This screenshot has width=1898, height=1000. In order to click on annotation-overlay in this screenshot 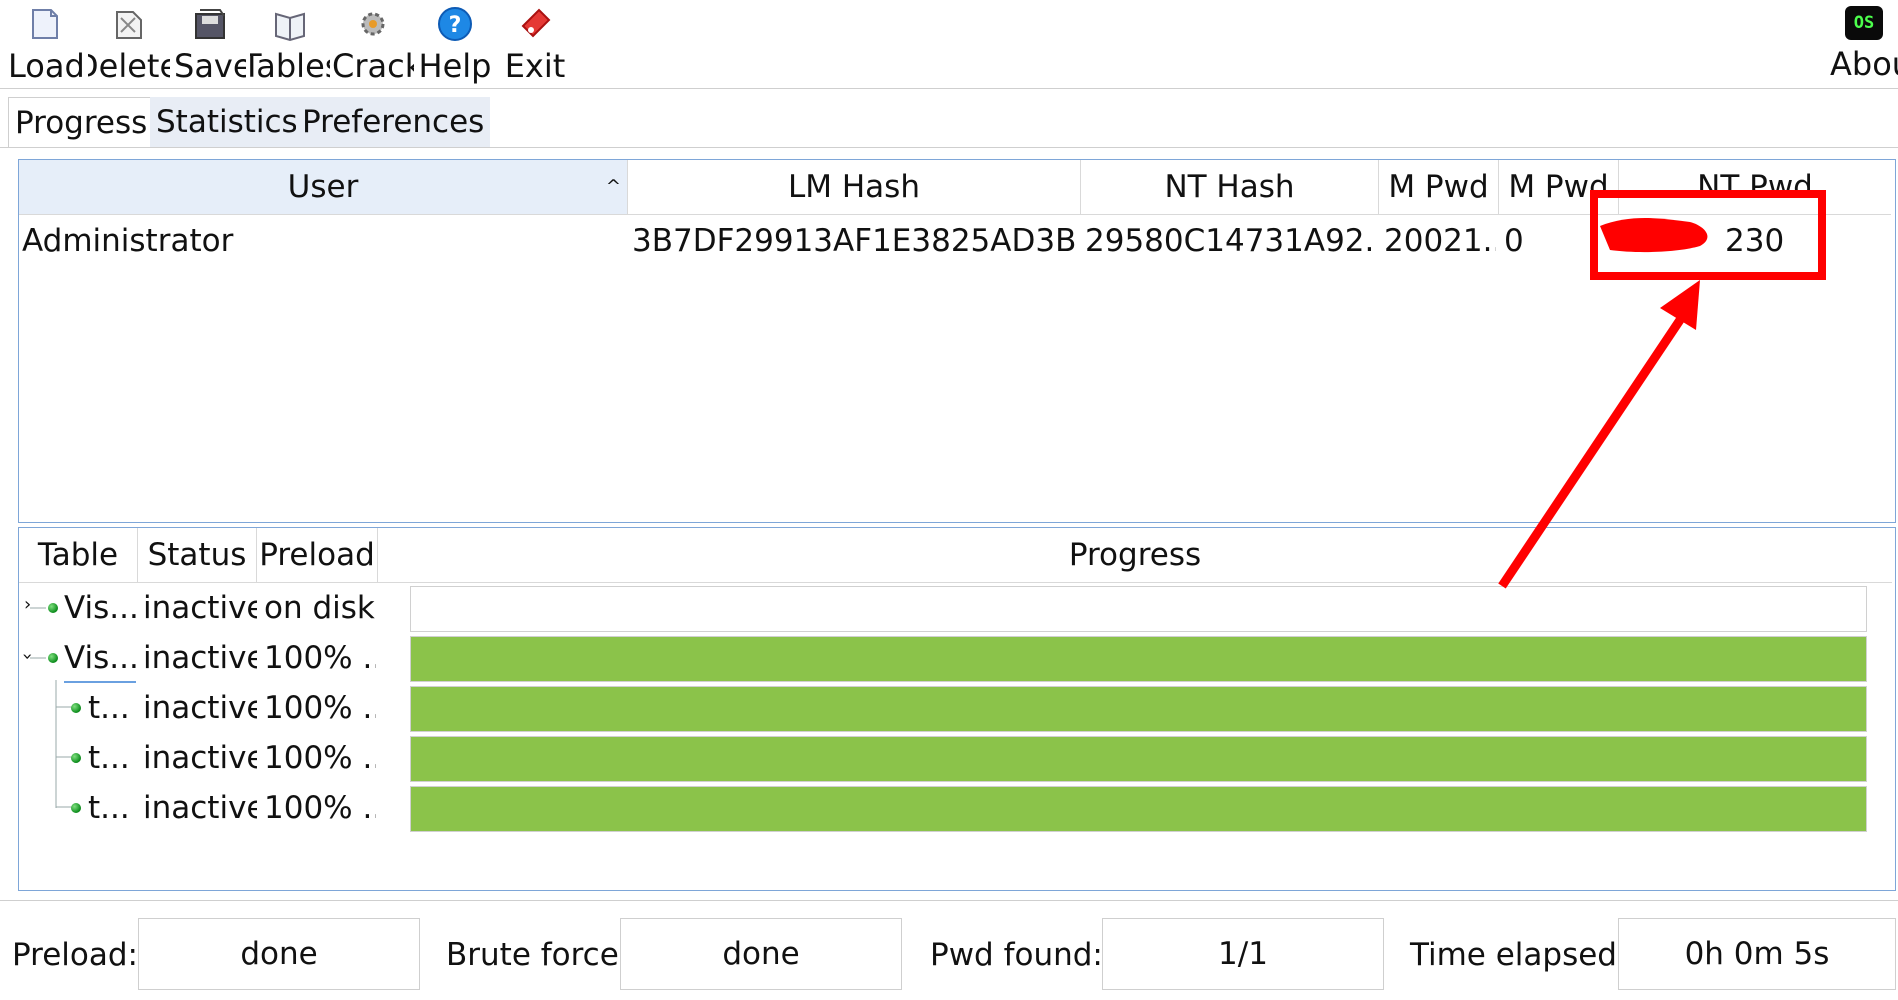, I will do `click(1662, 389)`.